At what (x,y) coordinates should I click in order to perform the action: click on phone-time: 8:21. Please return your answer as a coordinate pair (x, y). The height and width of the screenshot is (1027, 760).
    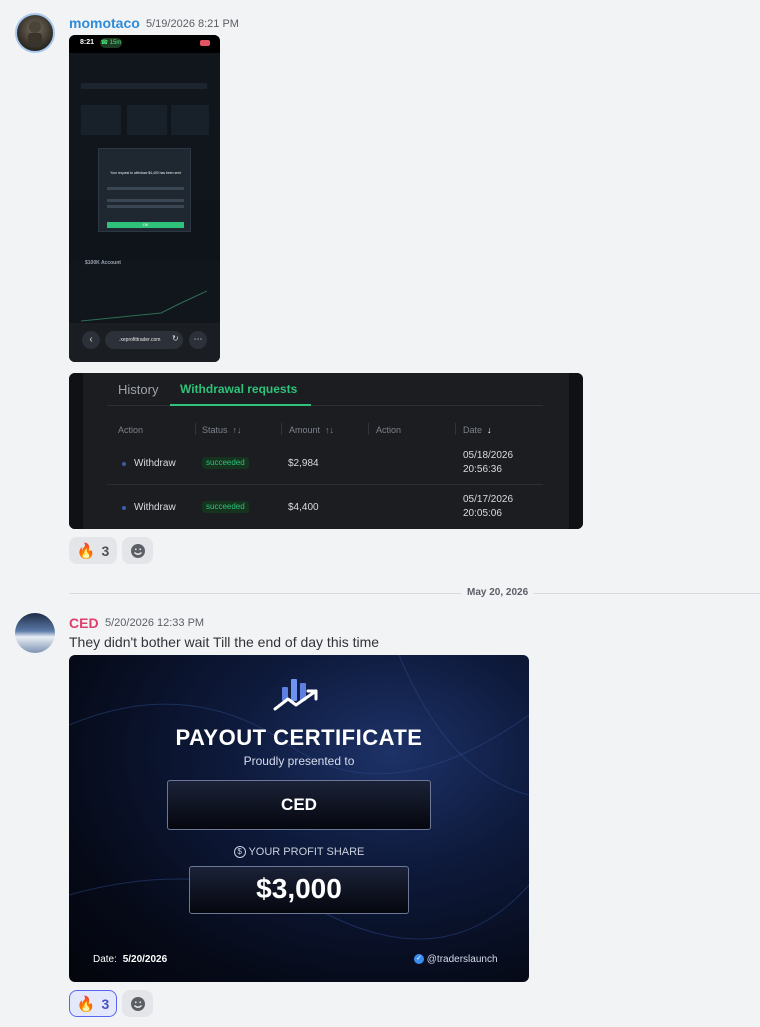
    Looking at the image, I should click on (87, 42).